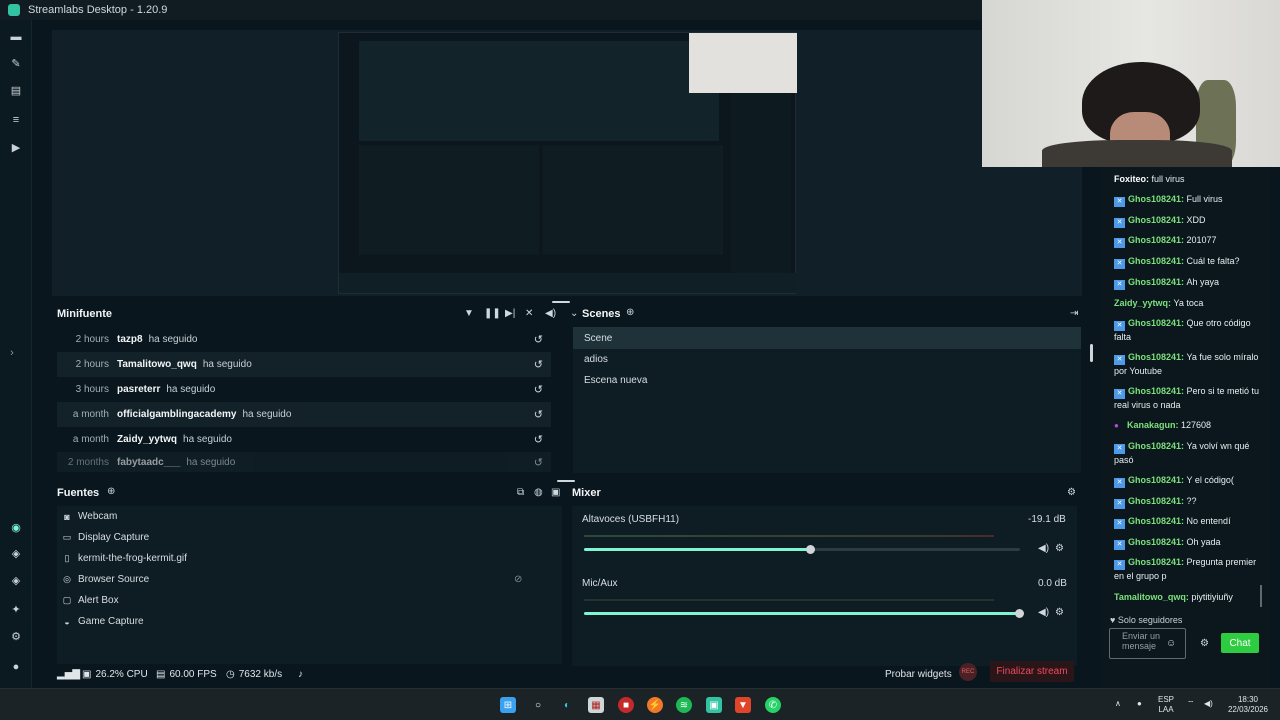  What do you see at coordinates (1261, 596) in the screenshot?
I see `chat-scrollbar` at bounding box center [1261, 596].